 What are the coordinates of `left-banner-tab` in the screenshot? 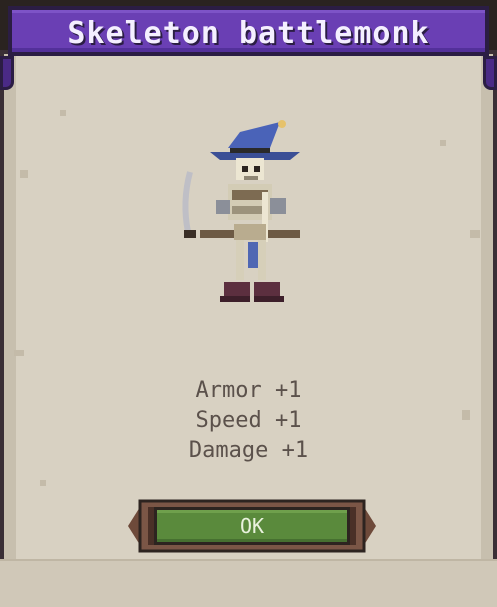 It's located at (7, 73).